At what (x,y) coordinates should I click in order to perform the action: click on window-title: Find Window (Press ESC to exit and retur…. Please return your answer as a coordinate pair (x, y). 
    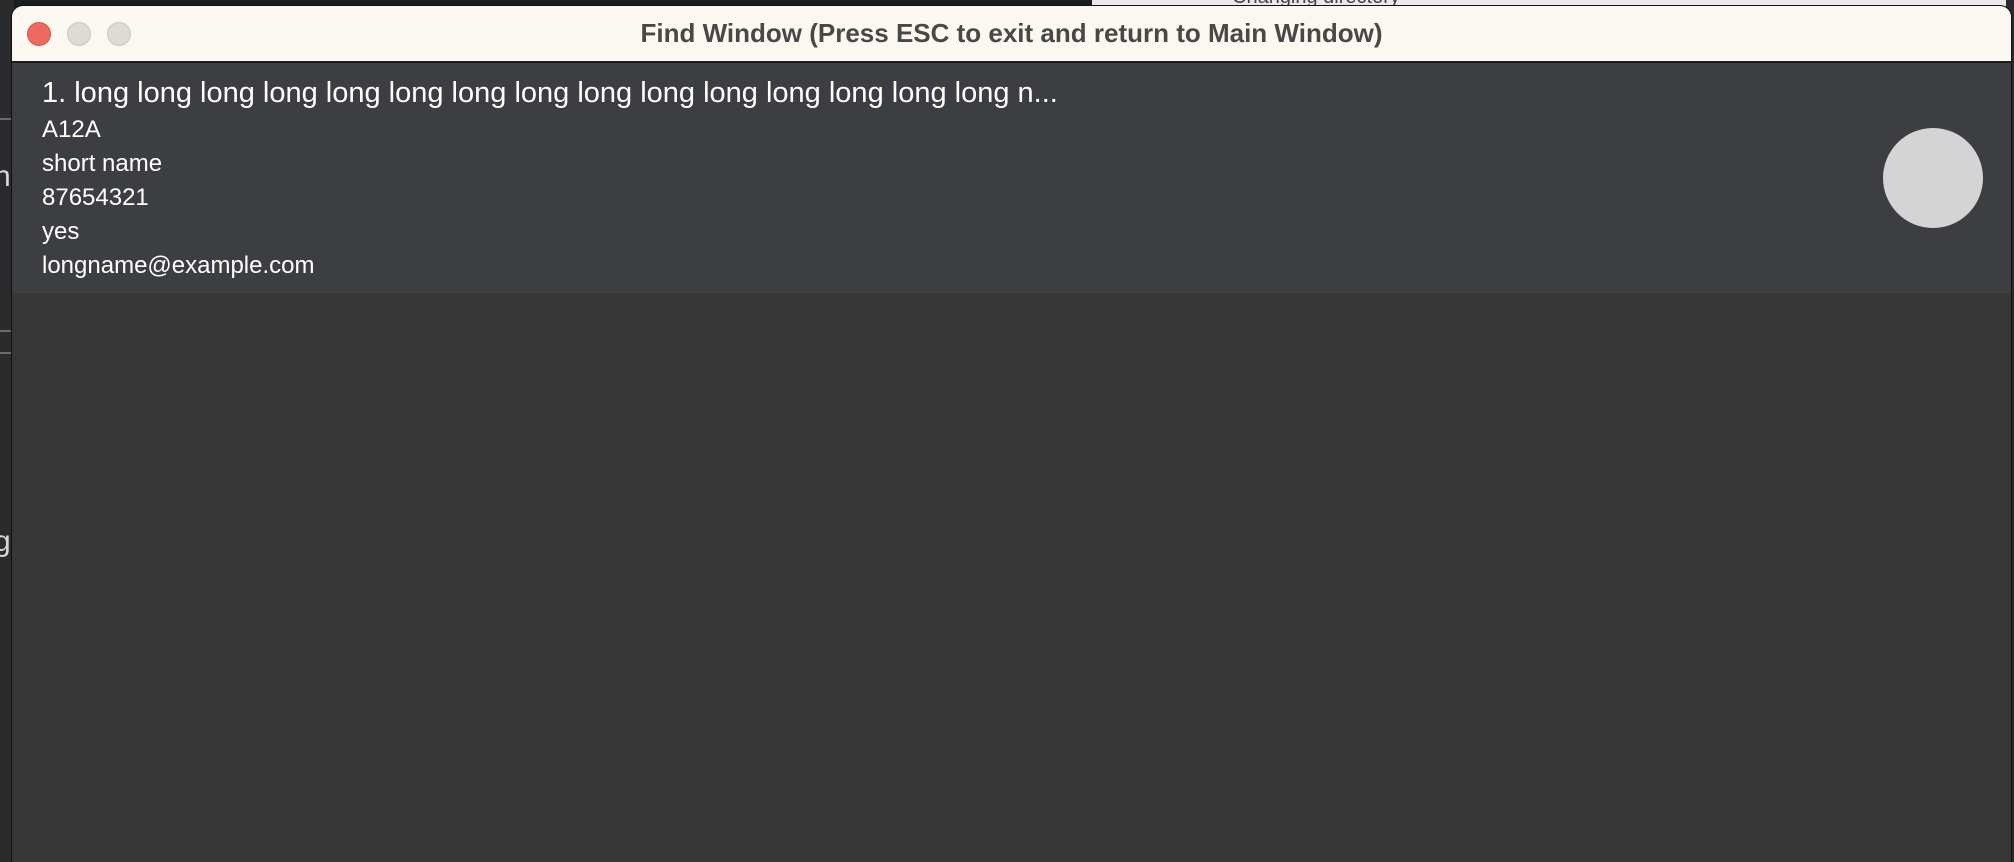
    Looking at the image, I should click on (1011, 33).